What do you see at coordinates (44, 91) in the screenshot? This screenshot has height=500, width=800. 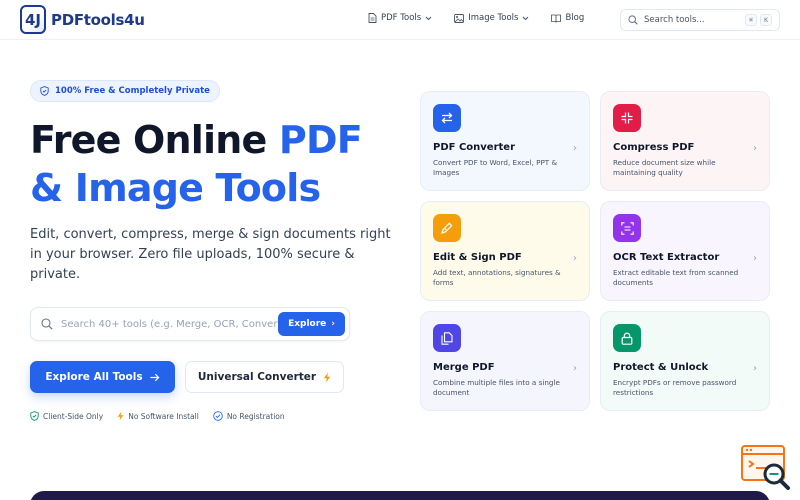 I see `shield-icon` at bounding box center [44, 91].